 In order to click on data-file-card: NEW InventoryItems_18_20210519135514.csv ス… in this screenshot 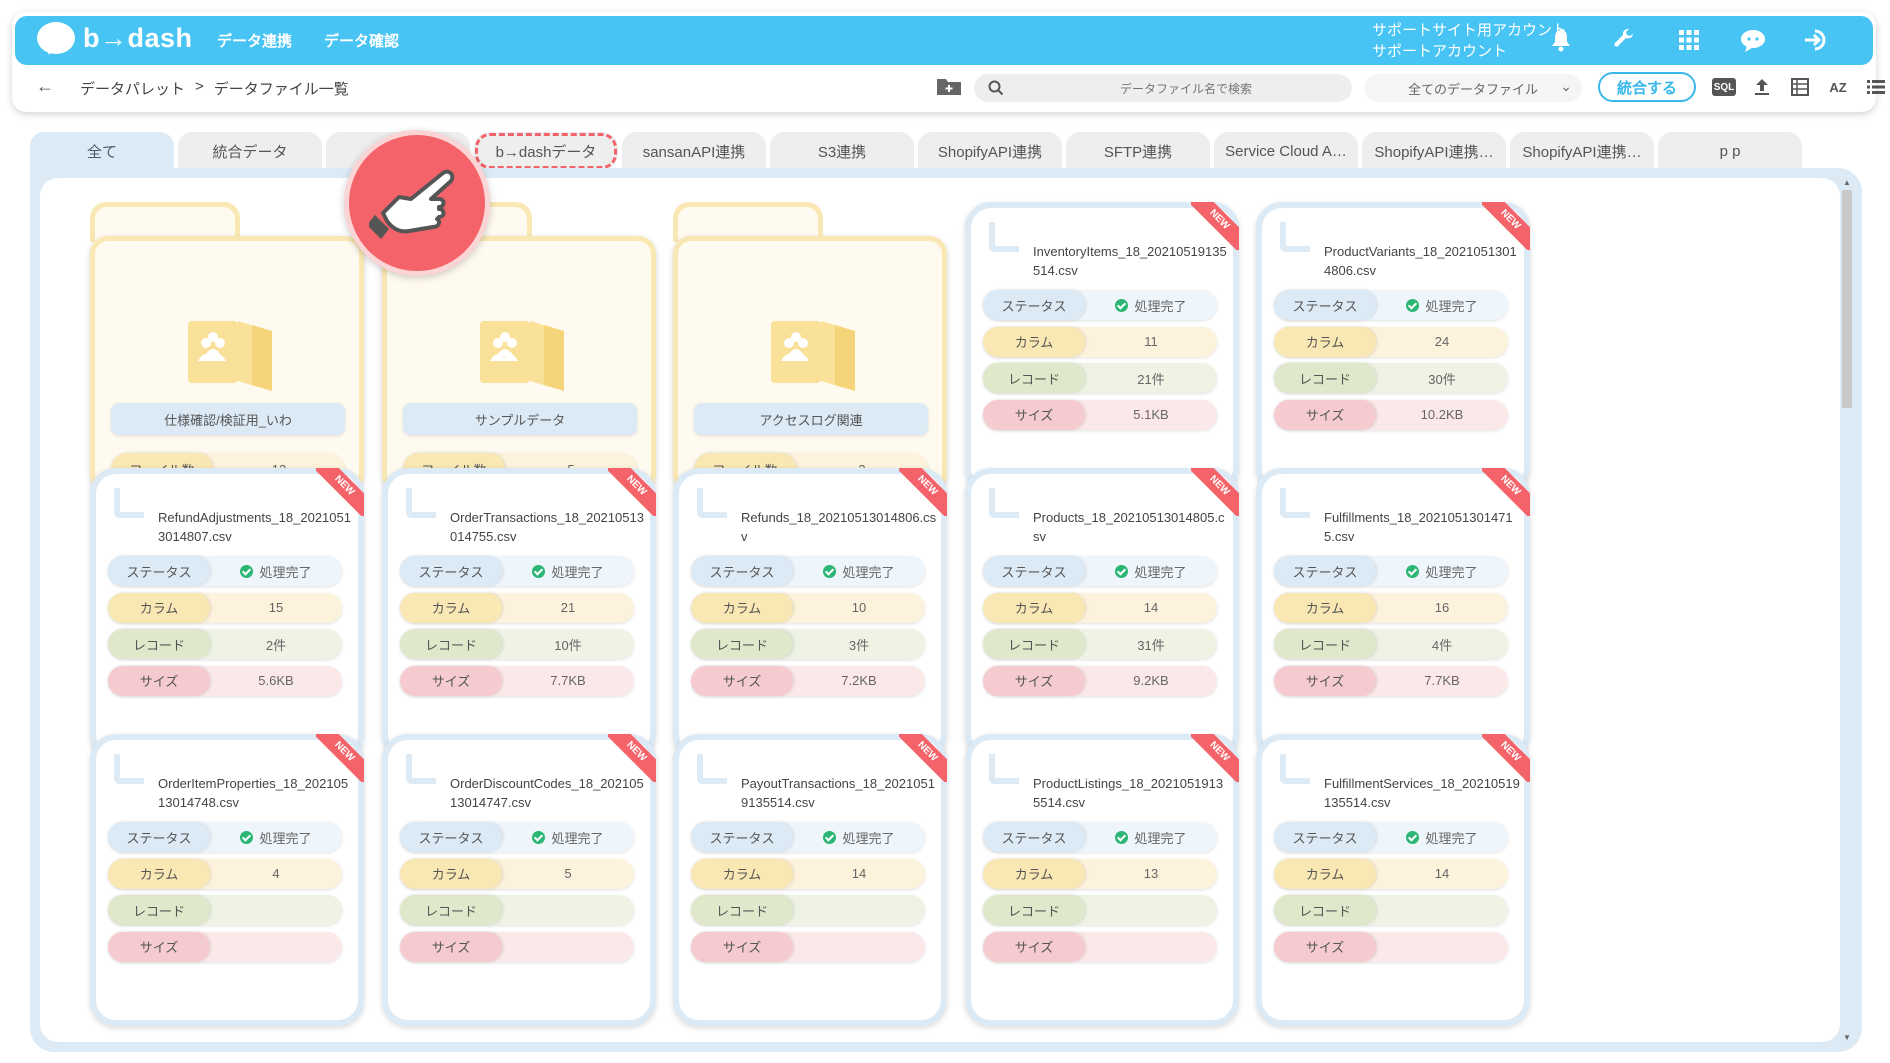, I will do `click(1102, 348)`.